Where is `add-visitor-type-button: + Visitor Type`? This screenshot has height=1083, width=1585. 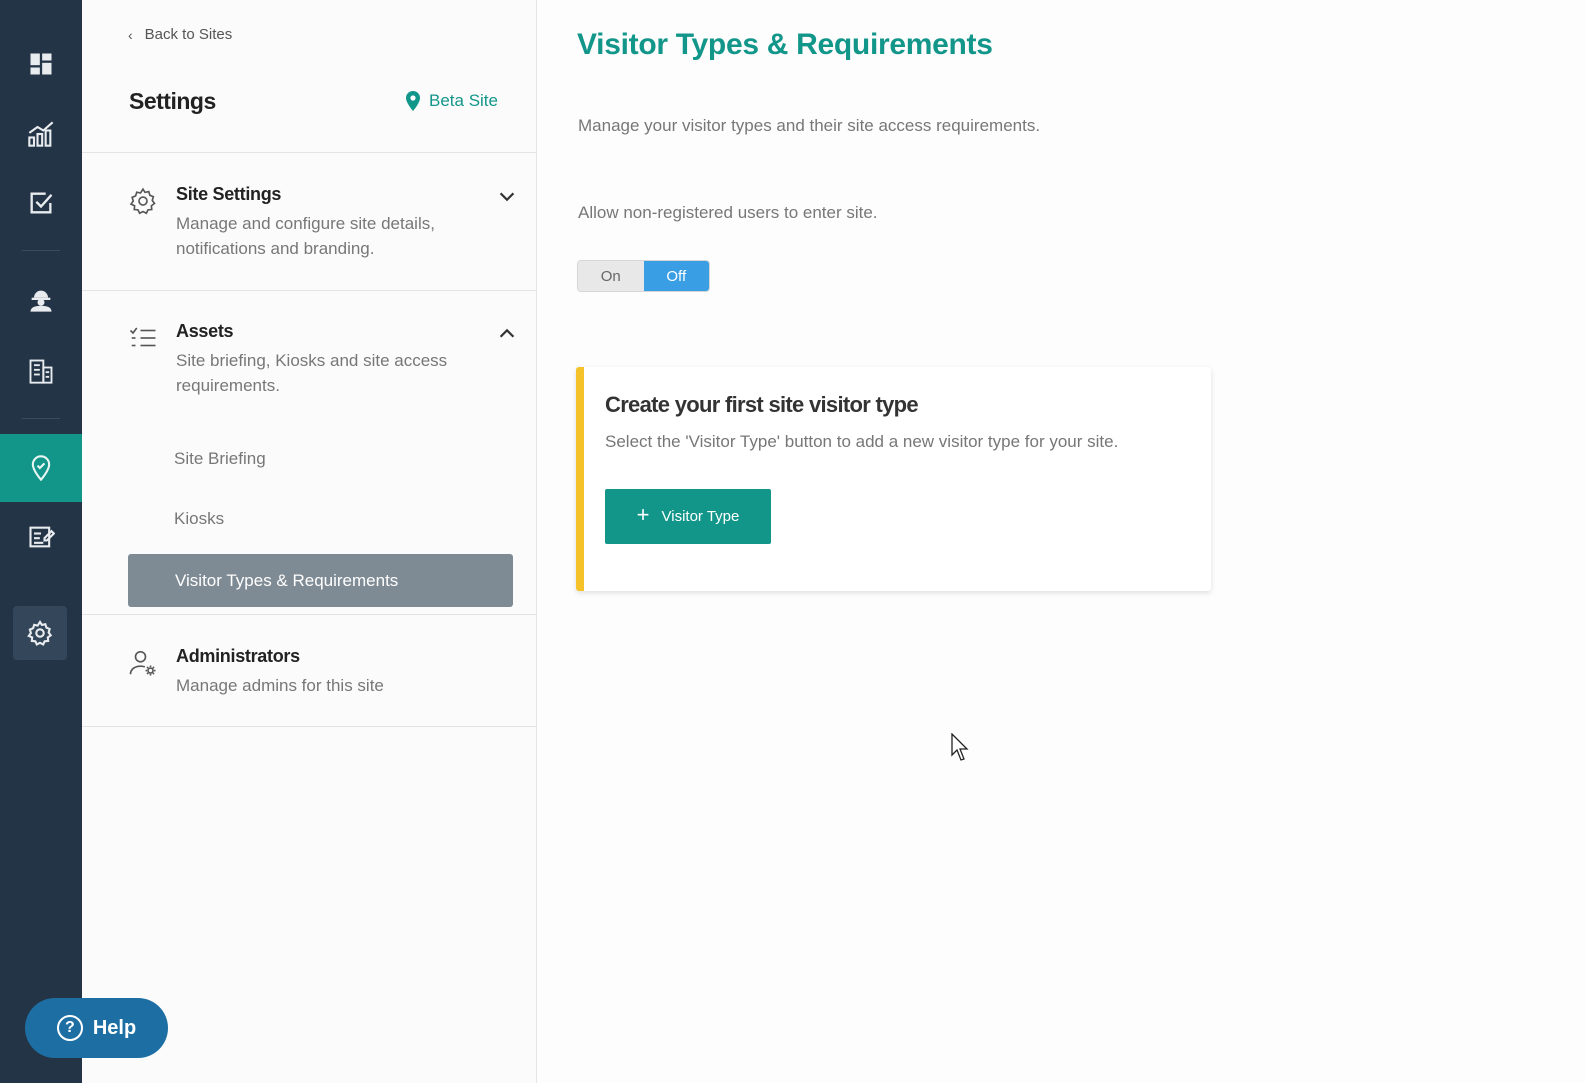
add-visitor-type-button: + Visitor Type is located at coordinates (688, 516).